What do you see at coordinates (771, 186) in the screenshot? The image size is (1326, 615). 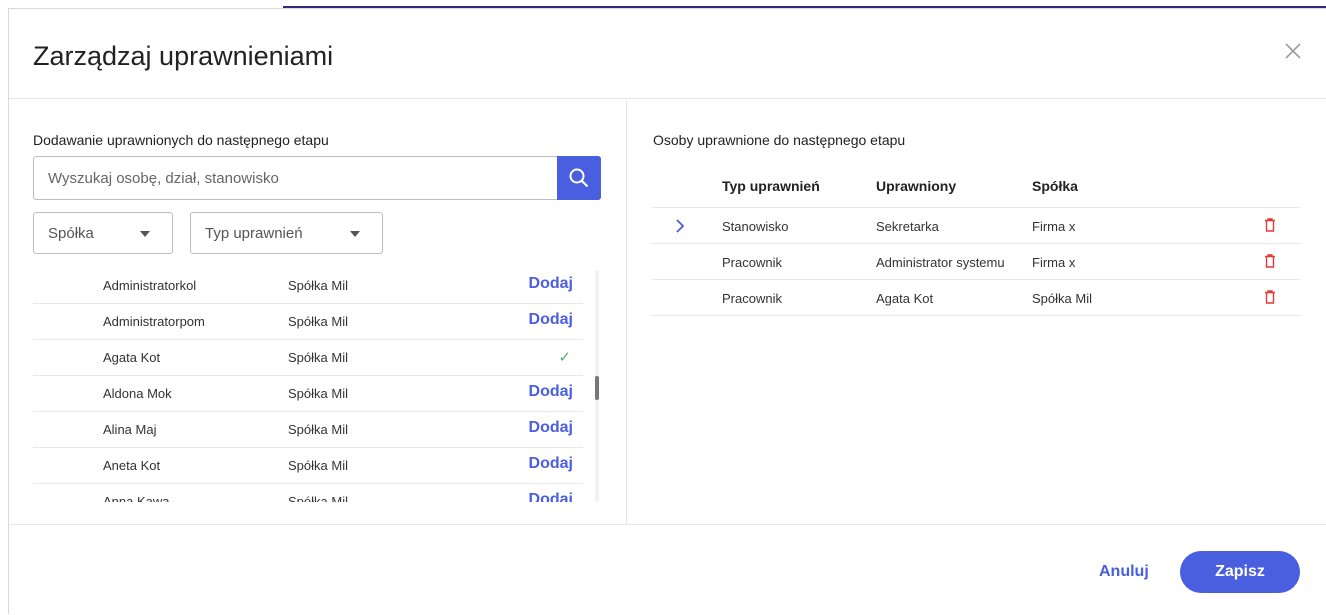 I see `column-header-type: Typ uprawnień` at bounding box center [771, 186].